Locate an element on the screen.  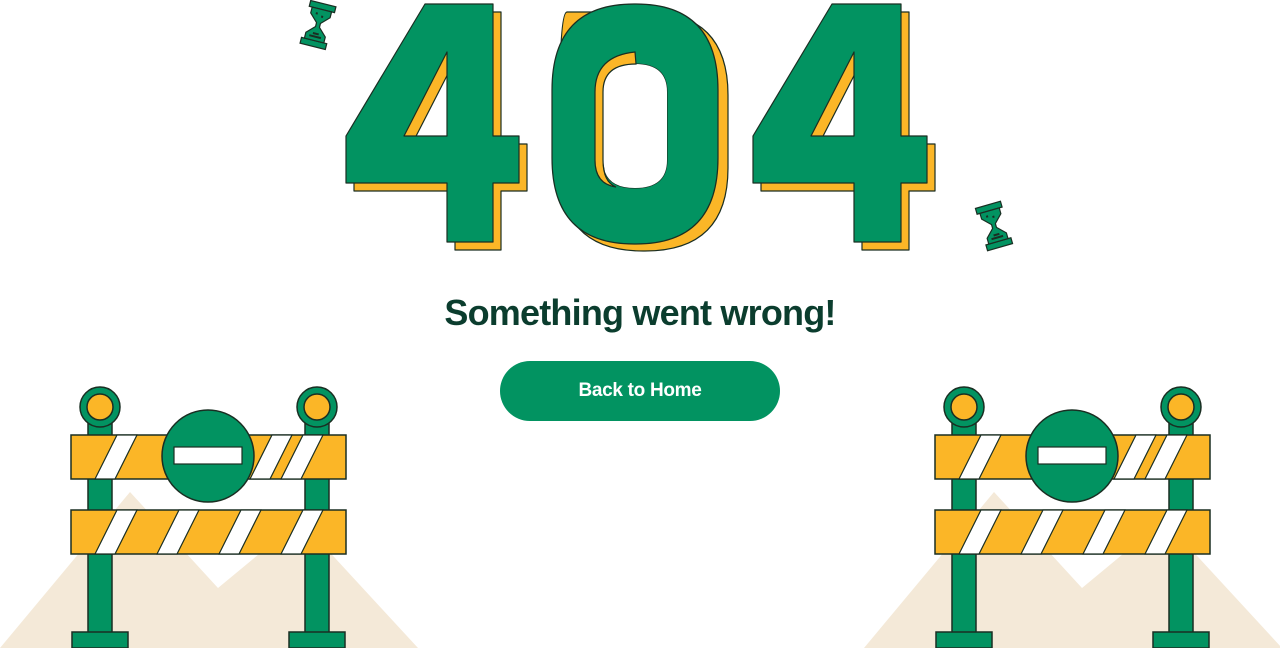
page-title: Something went wrong! is located at coordinates (640, 312).